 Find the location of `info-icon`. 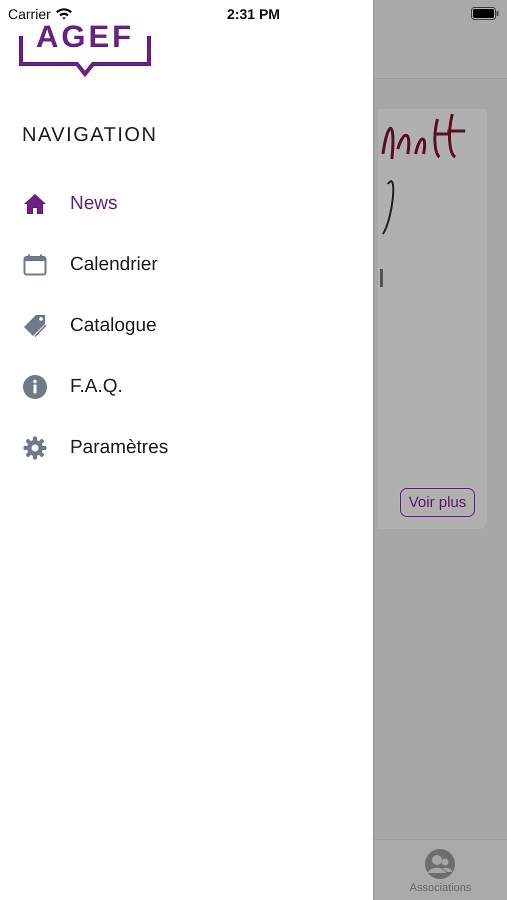

info-icon is located at coordinates (35, 386).